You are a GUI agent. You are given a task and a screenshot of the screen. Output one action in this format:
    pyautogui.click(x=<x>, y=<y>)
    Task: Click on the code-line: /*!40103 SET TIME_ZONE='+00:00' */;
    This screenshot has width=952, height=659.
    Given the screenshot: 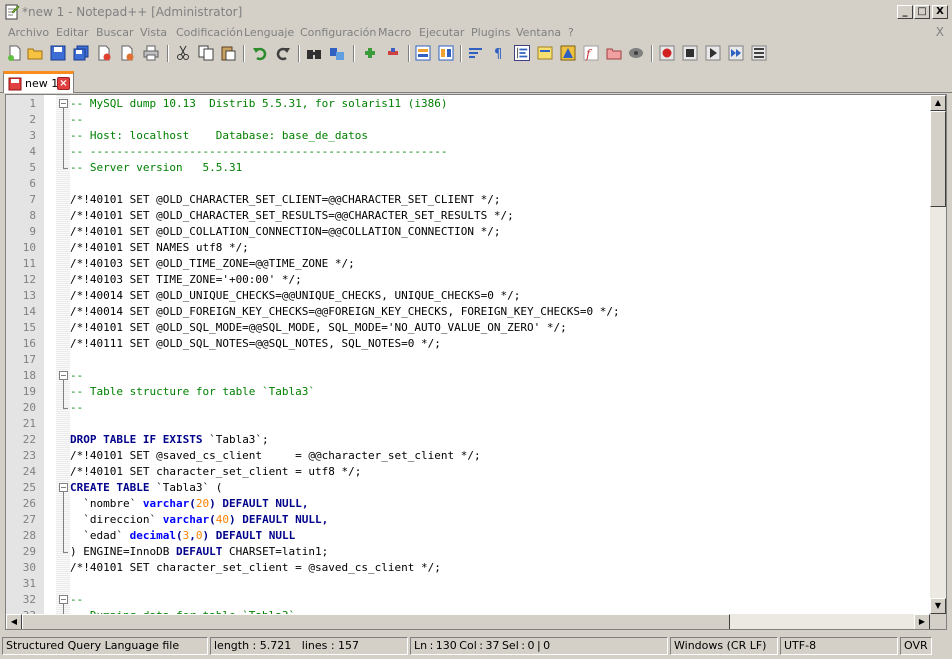 What is the action you would take?
    pyautogui.click(x=500, y=280)
    